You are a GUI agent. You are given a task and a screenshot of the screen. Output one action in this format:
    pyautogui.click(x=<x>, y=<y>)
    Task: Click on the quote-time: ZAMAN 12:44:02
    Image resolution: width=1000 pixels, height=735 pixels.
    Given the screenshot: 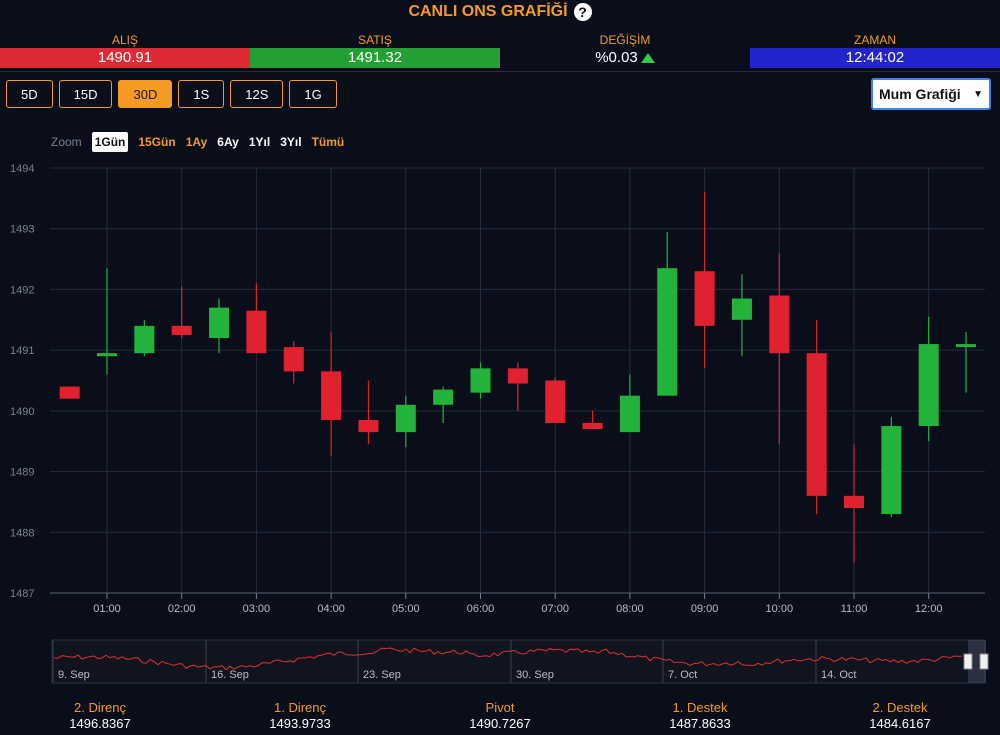 What is the action you would take?
    pyautogui.click(x=875, y=51)
    